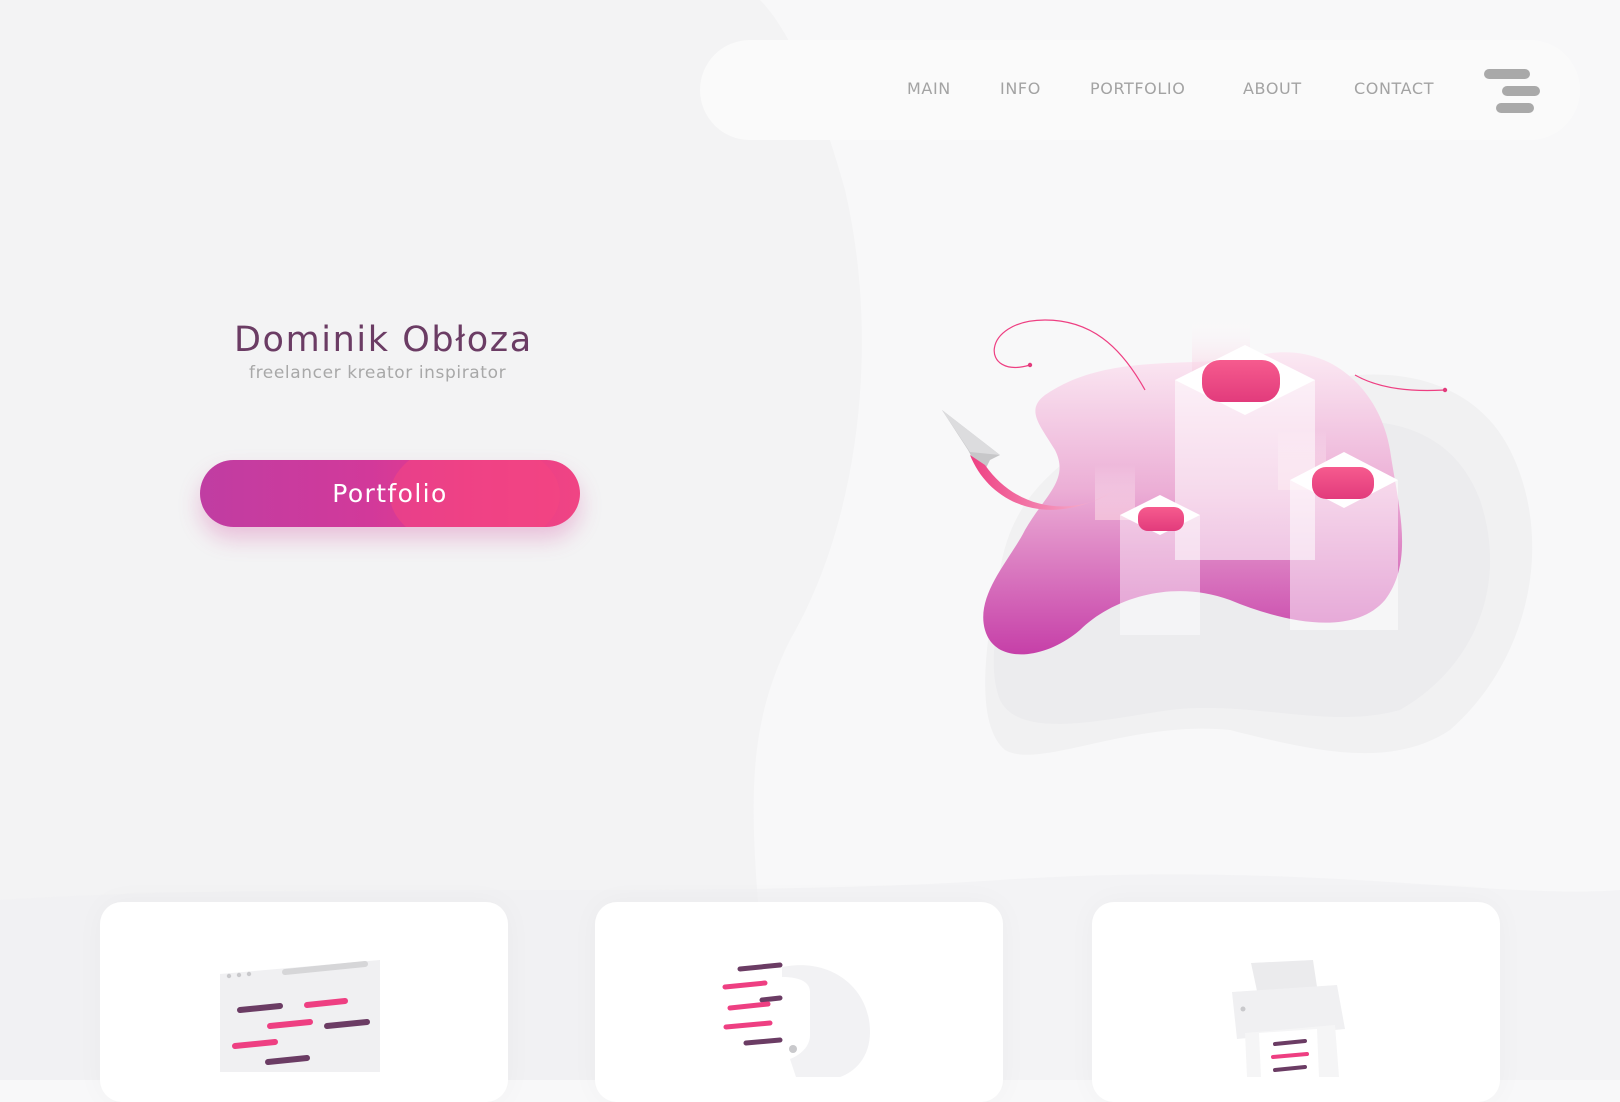  Describe the element at coordinates (300, 1016) in the screenshot. I see `browser-code-icon` at that location.